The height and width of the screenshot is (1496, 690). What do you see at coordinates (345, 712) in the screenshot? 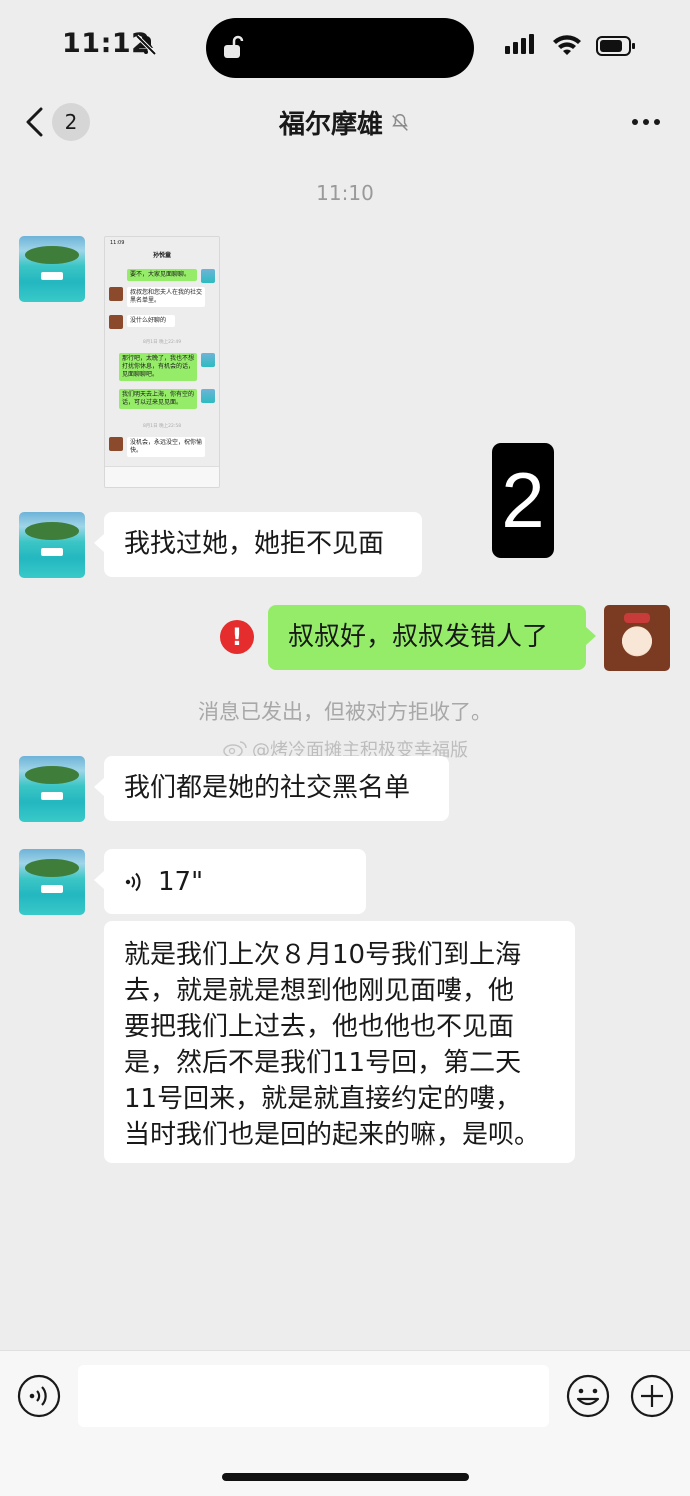
I see `system-note: 消息已发出，但被对方拒收了。` at bounding box center [345, 712].